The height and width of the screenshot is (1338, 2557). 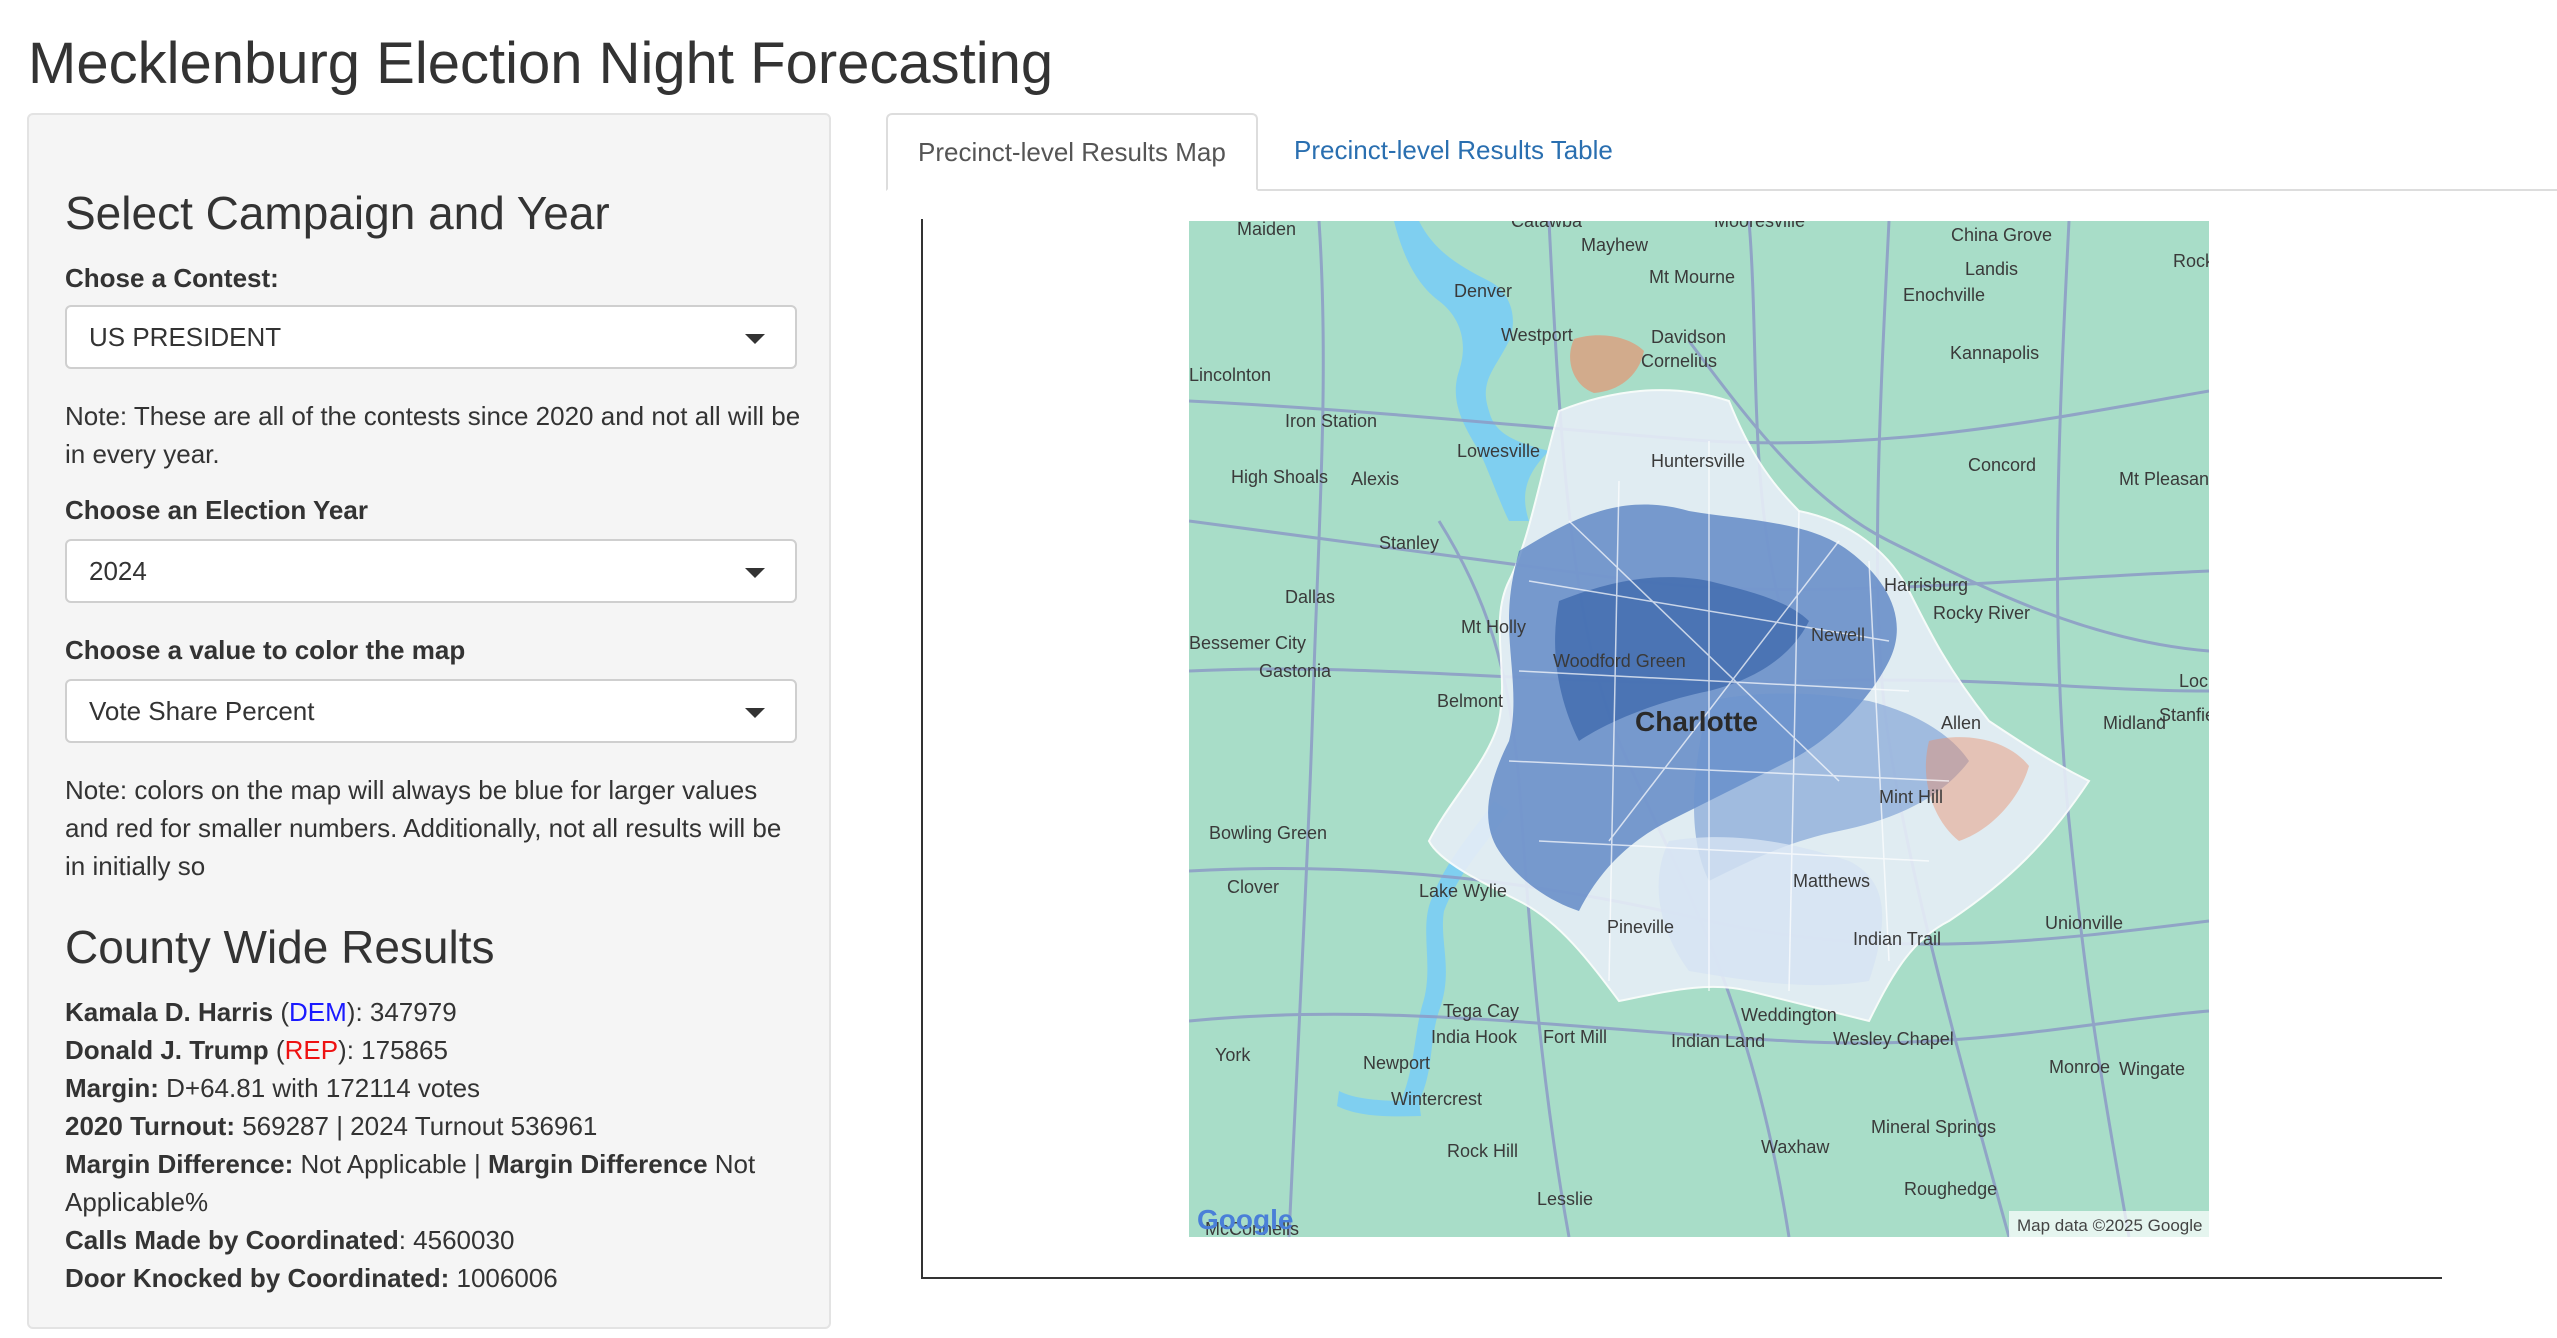 What do you see at coordinates (232, 1240) in the screenshot?
I see `calls-label: Calls Made by Coordinated` at bounding box center [232, 1240].